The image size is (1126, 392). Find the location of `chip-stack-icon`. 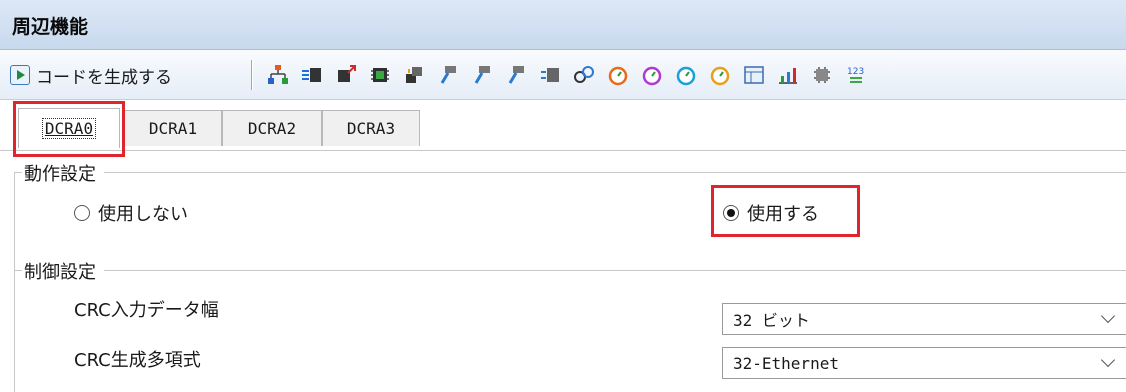

chip-stack-icon is located at coordinates (414, 75).